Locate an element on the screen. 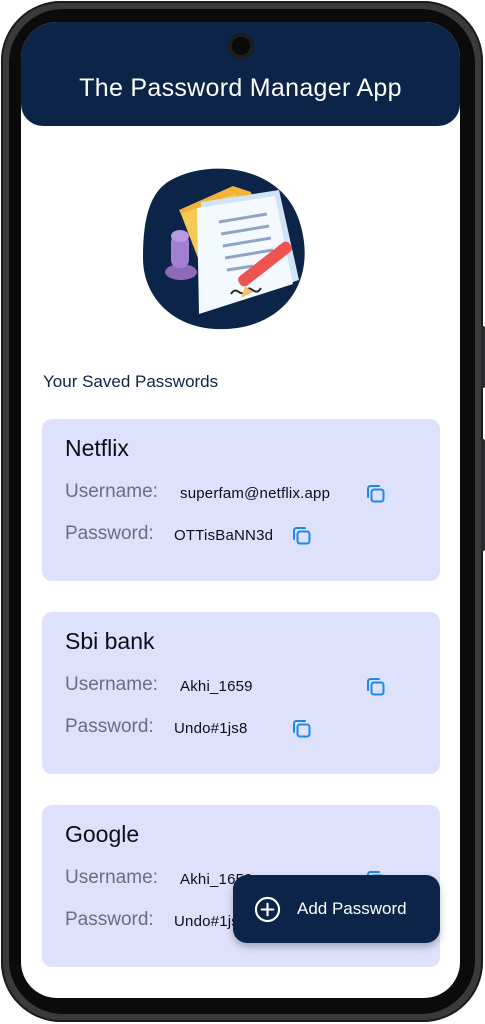 The height and width of the screenshot is (1024, 485). password-value: Undo#1js8 is located at coordinates (211, 728).